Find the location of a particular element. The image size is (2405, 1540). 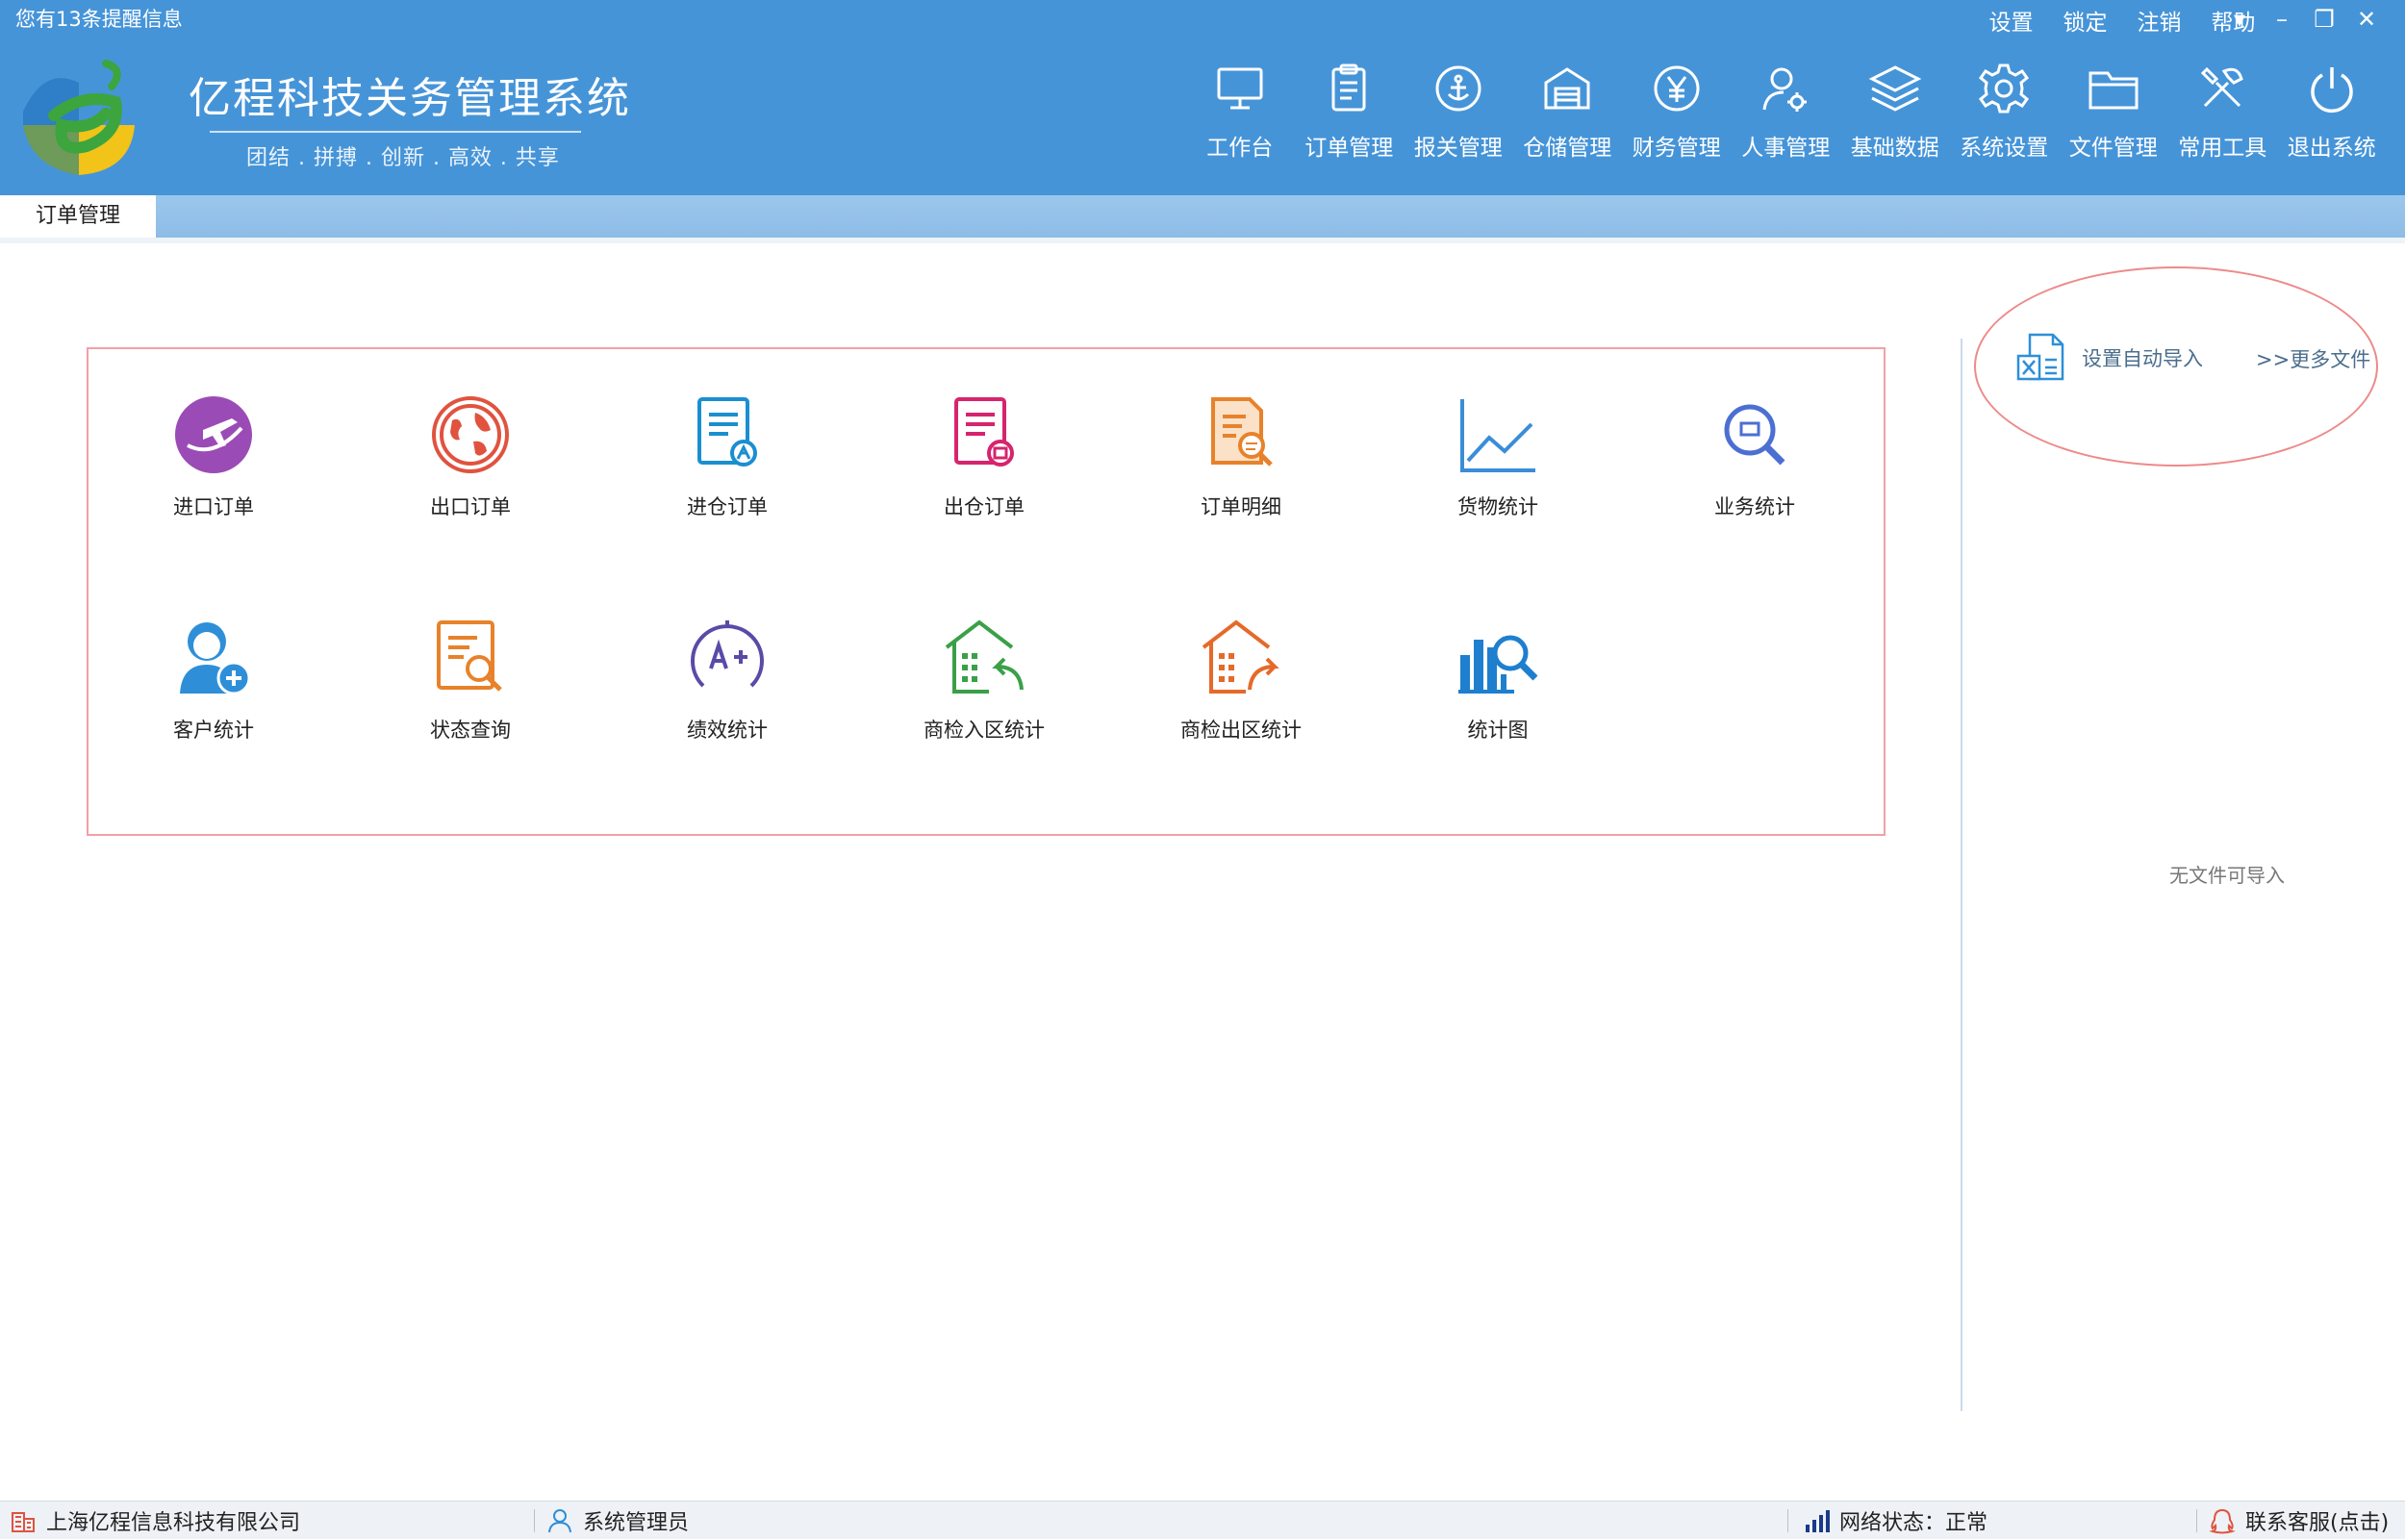

tile-label: 出仓订单 is located at coordinates (984, 506).